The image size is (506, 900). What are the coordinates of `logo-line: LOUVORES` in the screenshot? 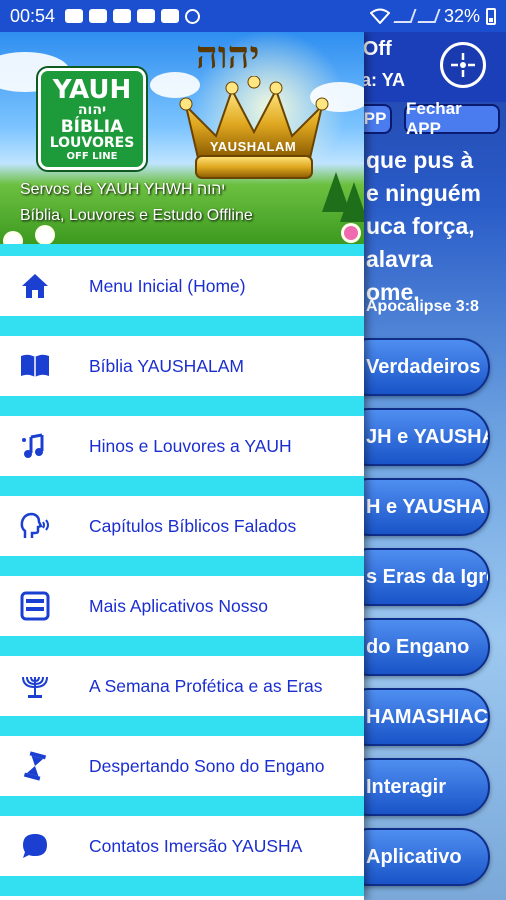 It's located at (92, 142).